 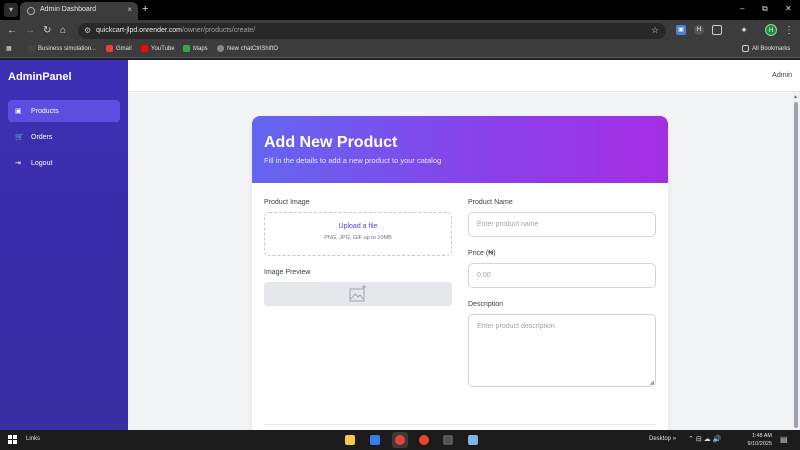 What do you see at coordinates (482, 253) in the screenshot?
I see `price-label: Price (₦)` at bounding box center [482, 253].